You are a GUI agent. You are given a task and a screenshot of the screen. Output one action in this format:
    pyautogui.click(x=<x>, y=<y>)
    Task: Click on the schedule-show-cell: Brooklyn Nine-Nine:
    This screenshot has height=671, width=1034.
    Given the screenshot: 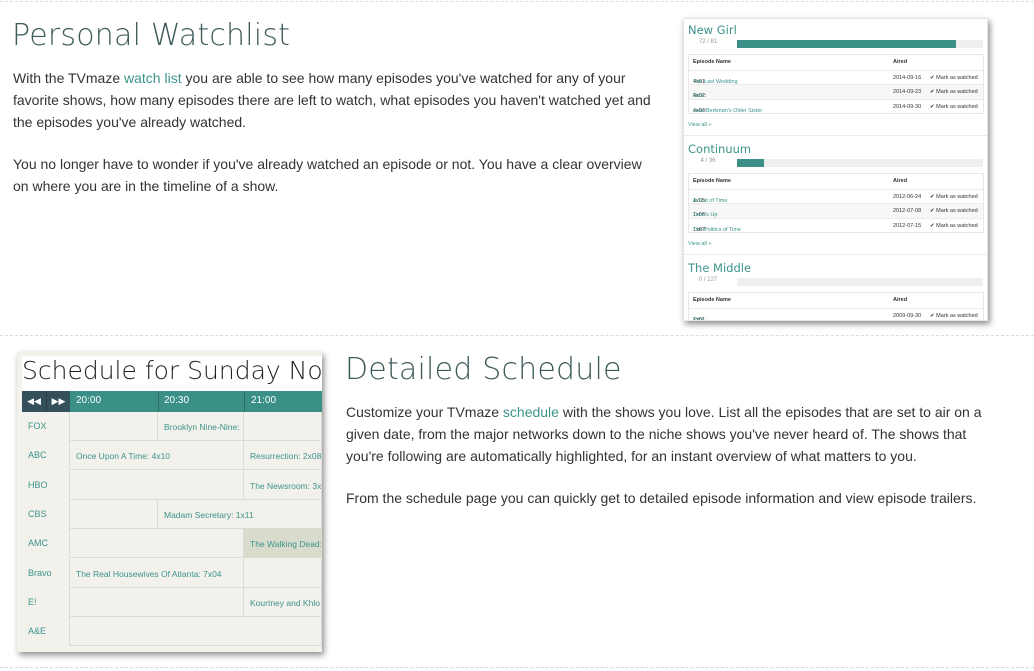 What is the action you would take?
    pyautogui.click(x=201, y=426)
    